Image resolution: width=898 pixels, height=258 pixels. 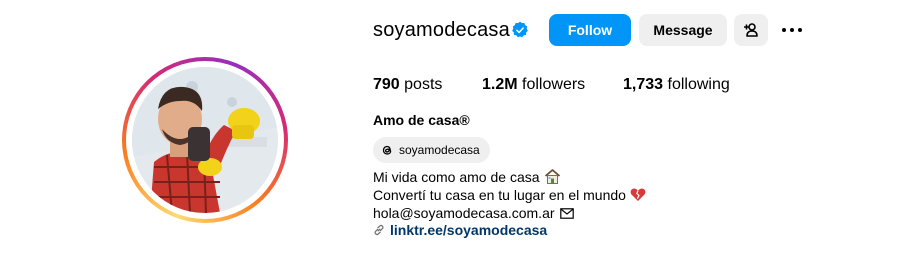 What do you see at coordinates (643, 84) in the screenshot?
I see `following-value: 1,733` at bounding box center [643, 84].